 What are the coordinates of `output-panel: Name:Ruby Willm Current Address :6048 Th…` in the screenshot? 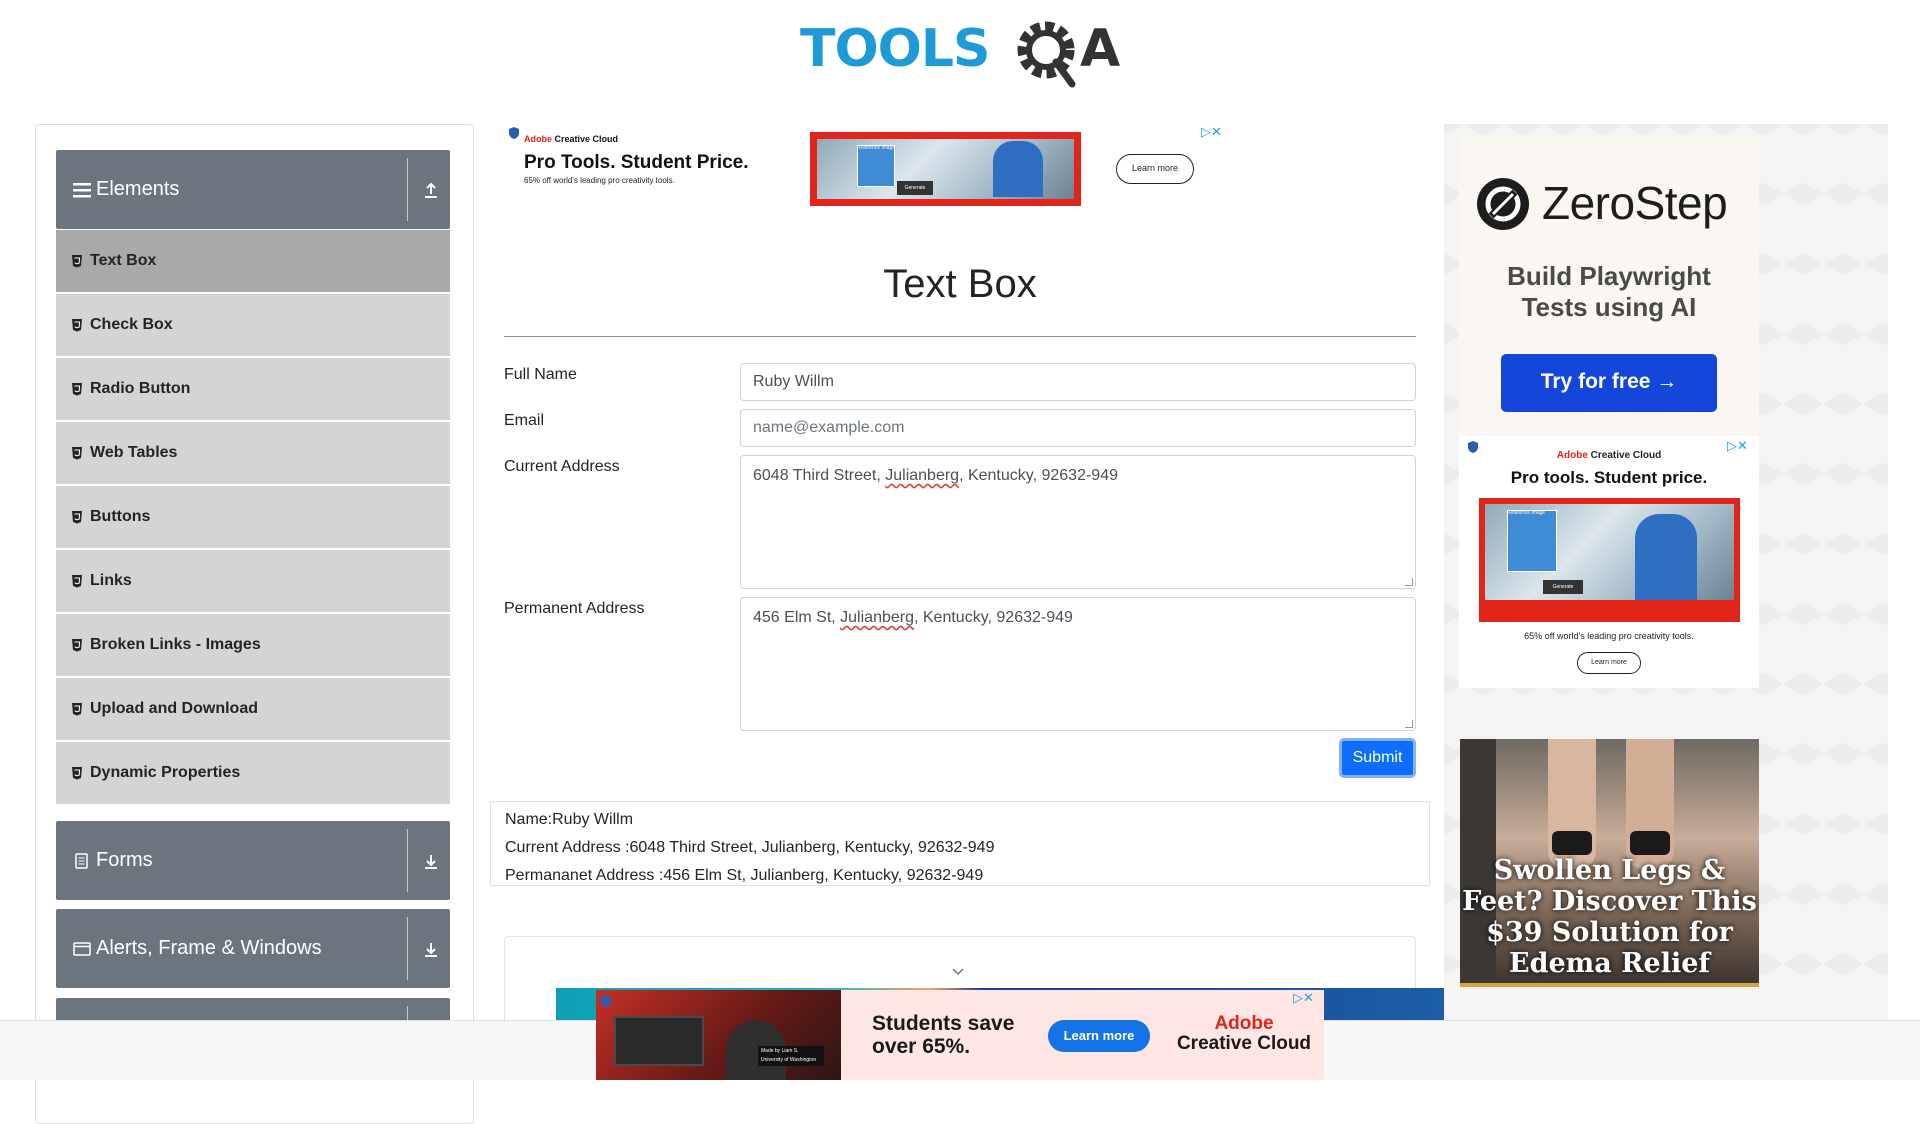 It's located at (960, 843).